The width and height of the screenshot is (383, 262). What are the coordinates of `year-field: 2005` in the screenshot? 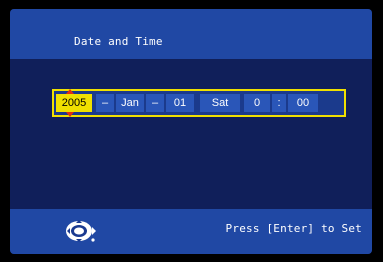 It's located at (74, 103).